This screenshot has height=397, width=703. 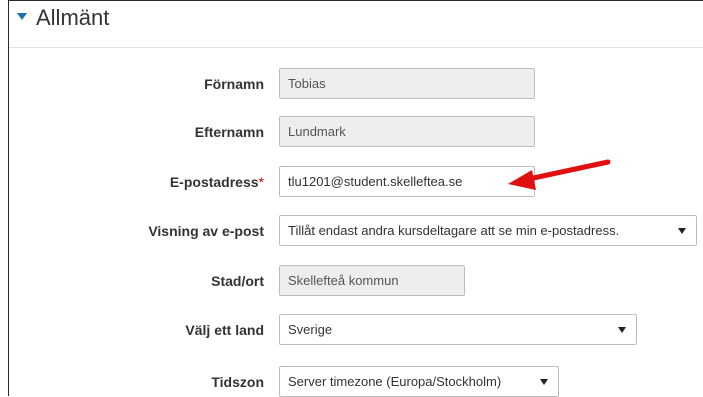 What do you see at coordinates (229, 132) in the screenshot?
I see `lastname-label: Efternamn` at bounding box center [229, 132].